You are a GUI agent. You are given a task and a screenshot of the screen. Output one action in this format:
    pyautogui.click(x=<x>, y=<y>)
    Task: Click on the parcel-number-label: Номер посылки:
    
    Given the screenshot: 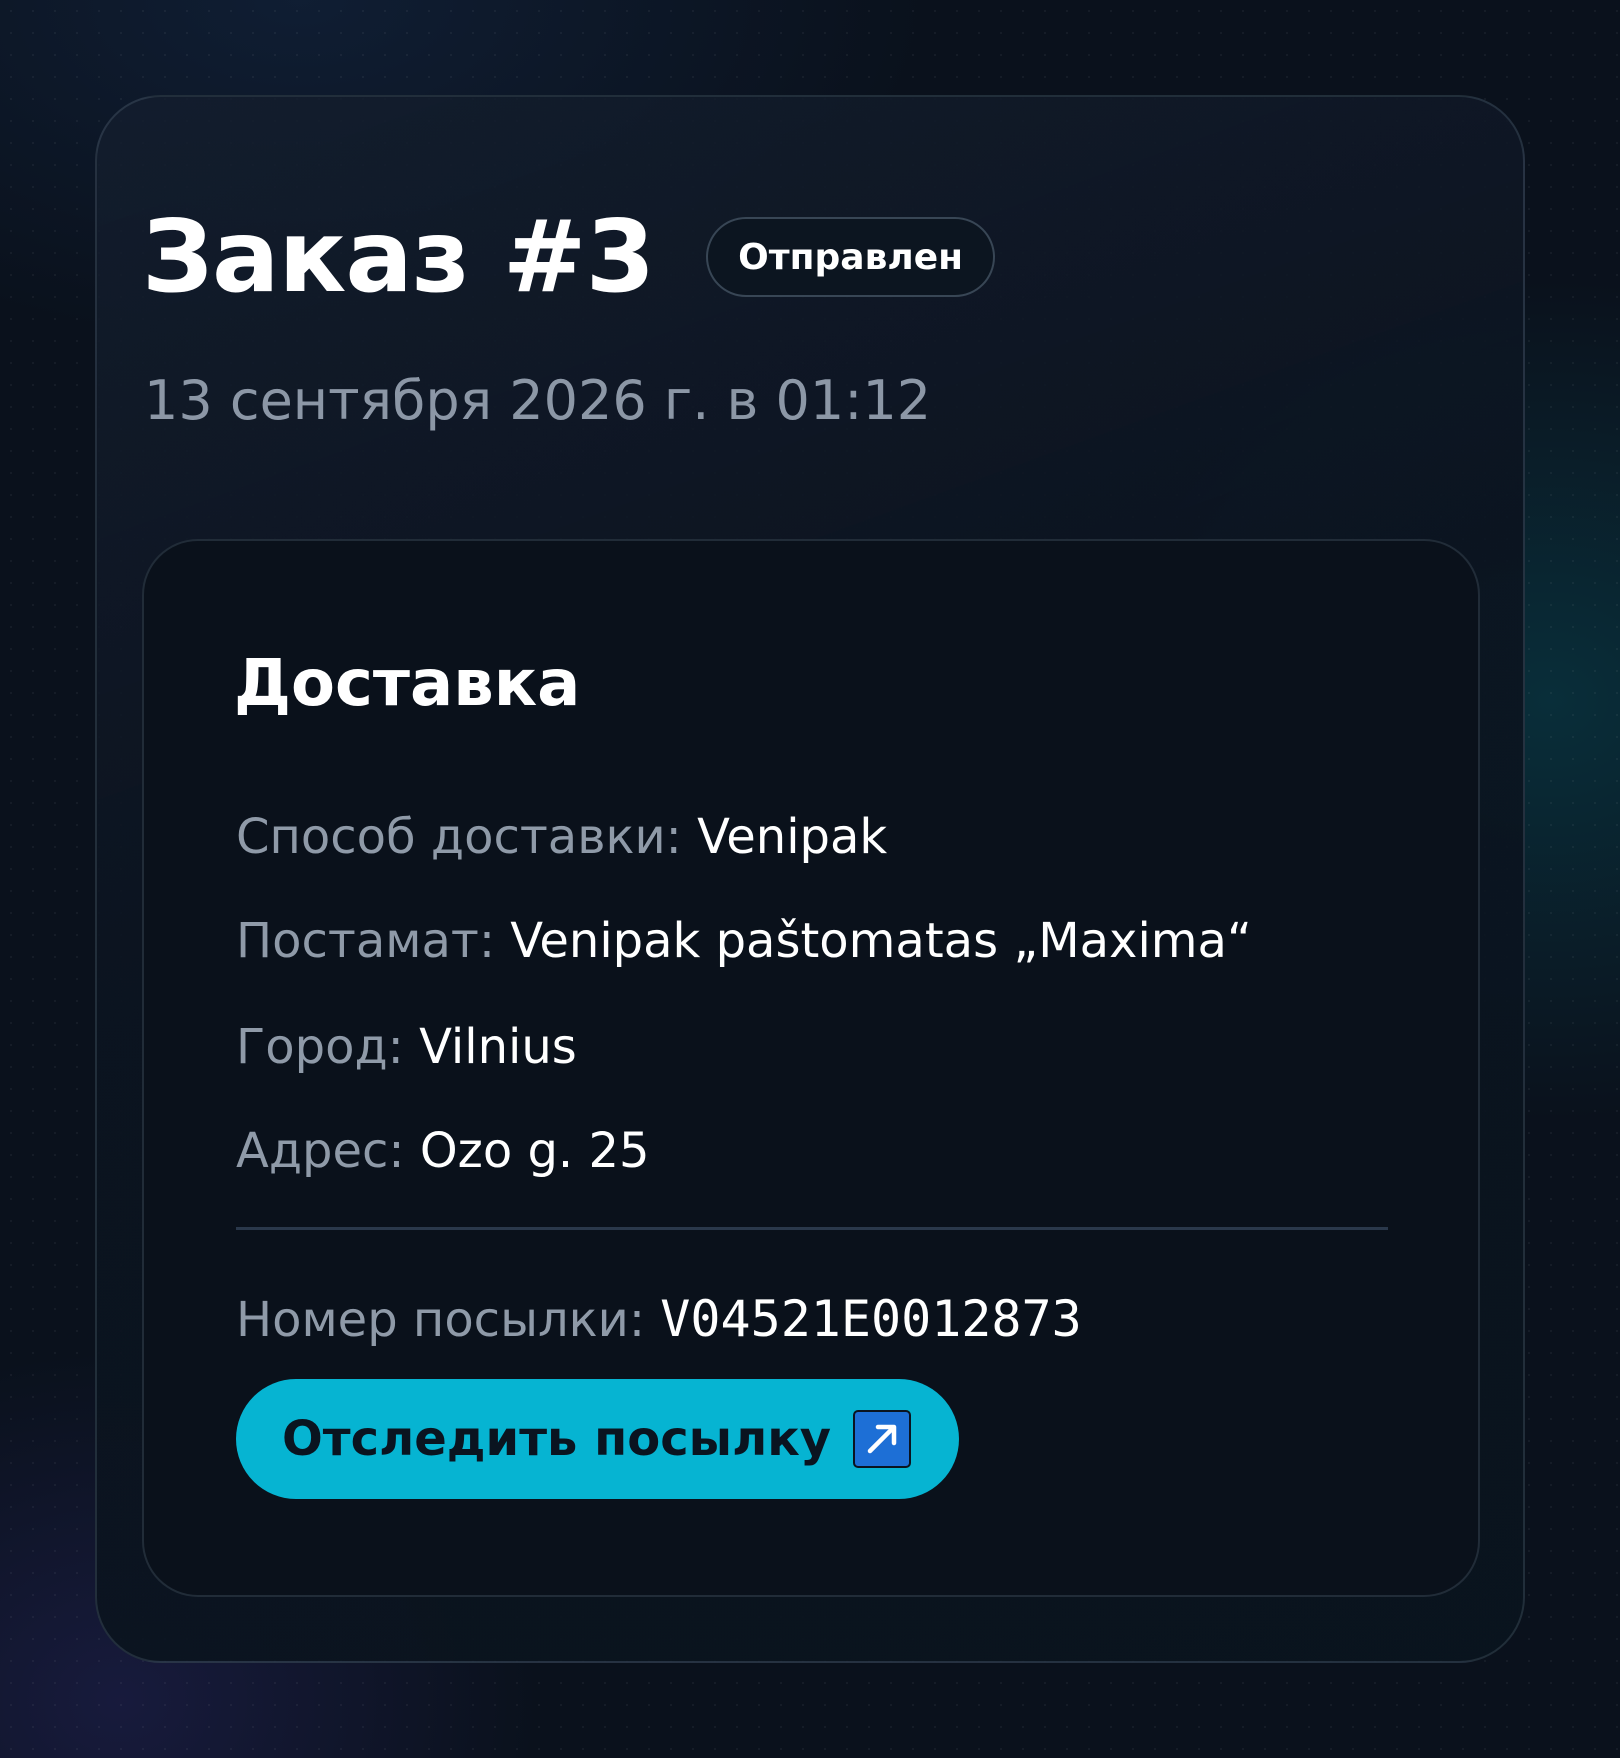 What is the action you would take?
    pyautogui.click(x=441, y=1320)
    